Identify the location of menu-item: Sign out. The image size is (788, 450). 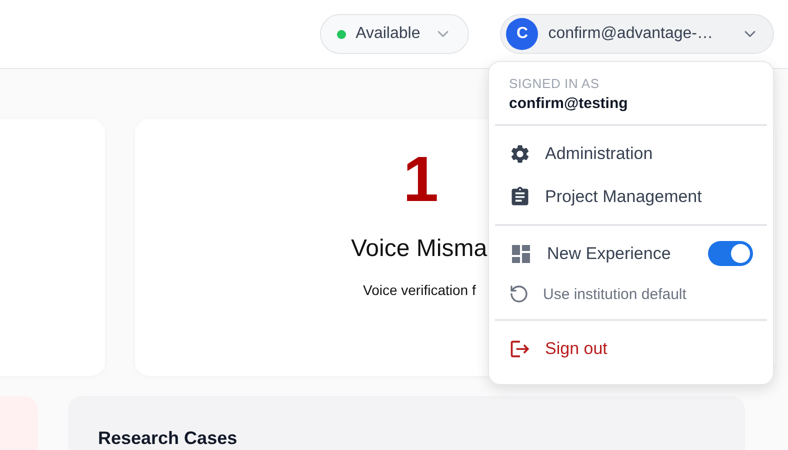
(631, 348).